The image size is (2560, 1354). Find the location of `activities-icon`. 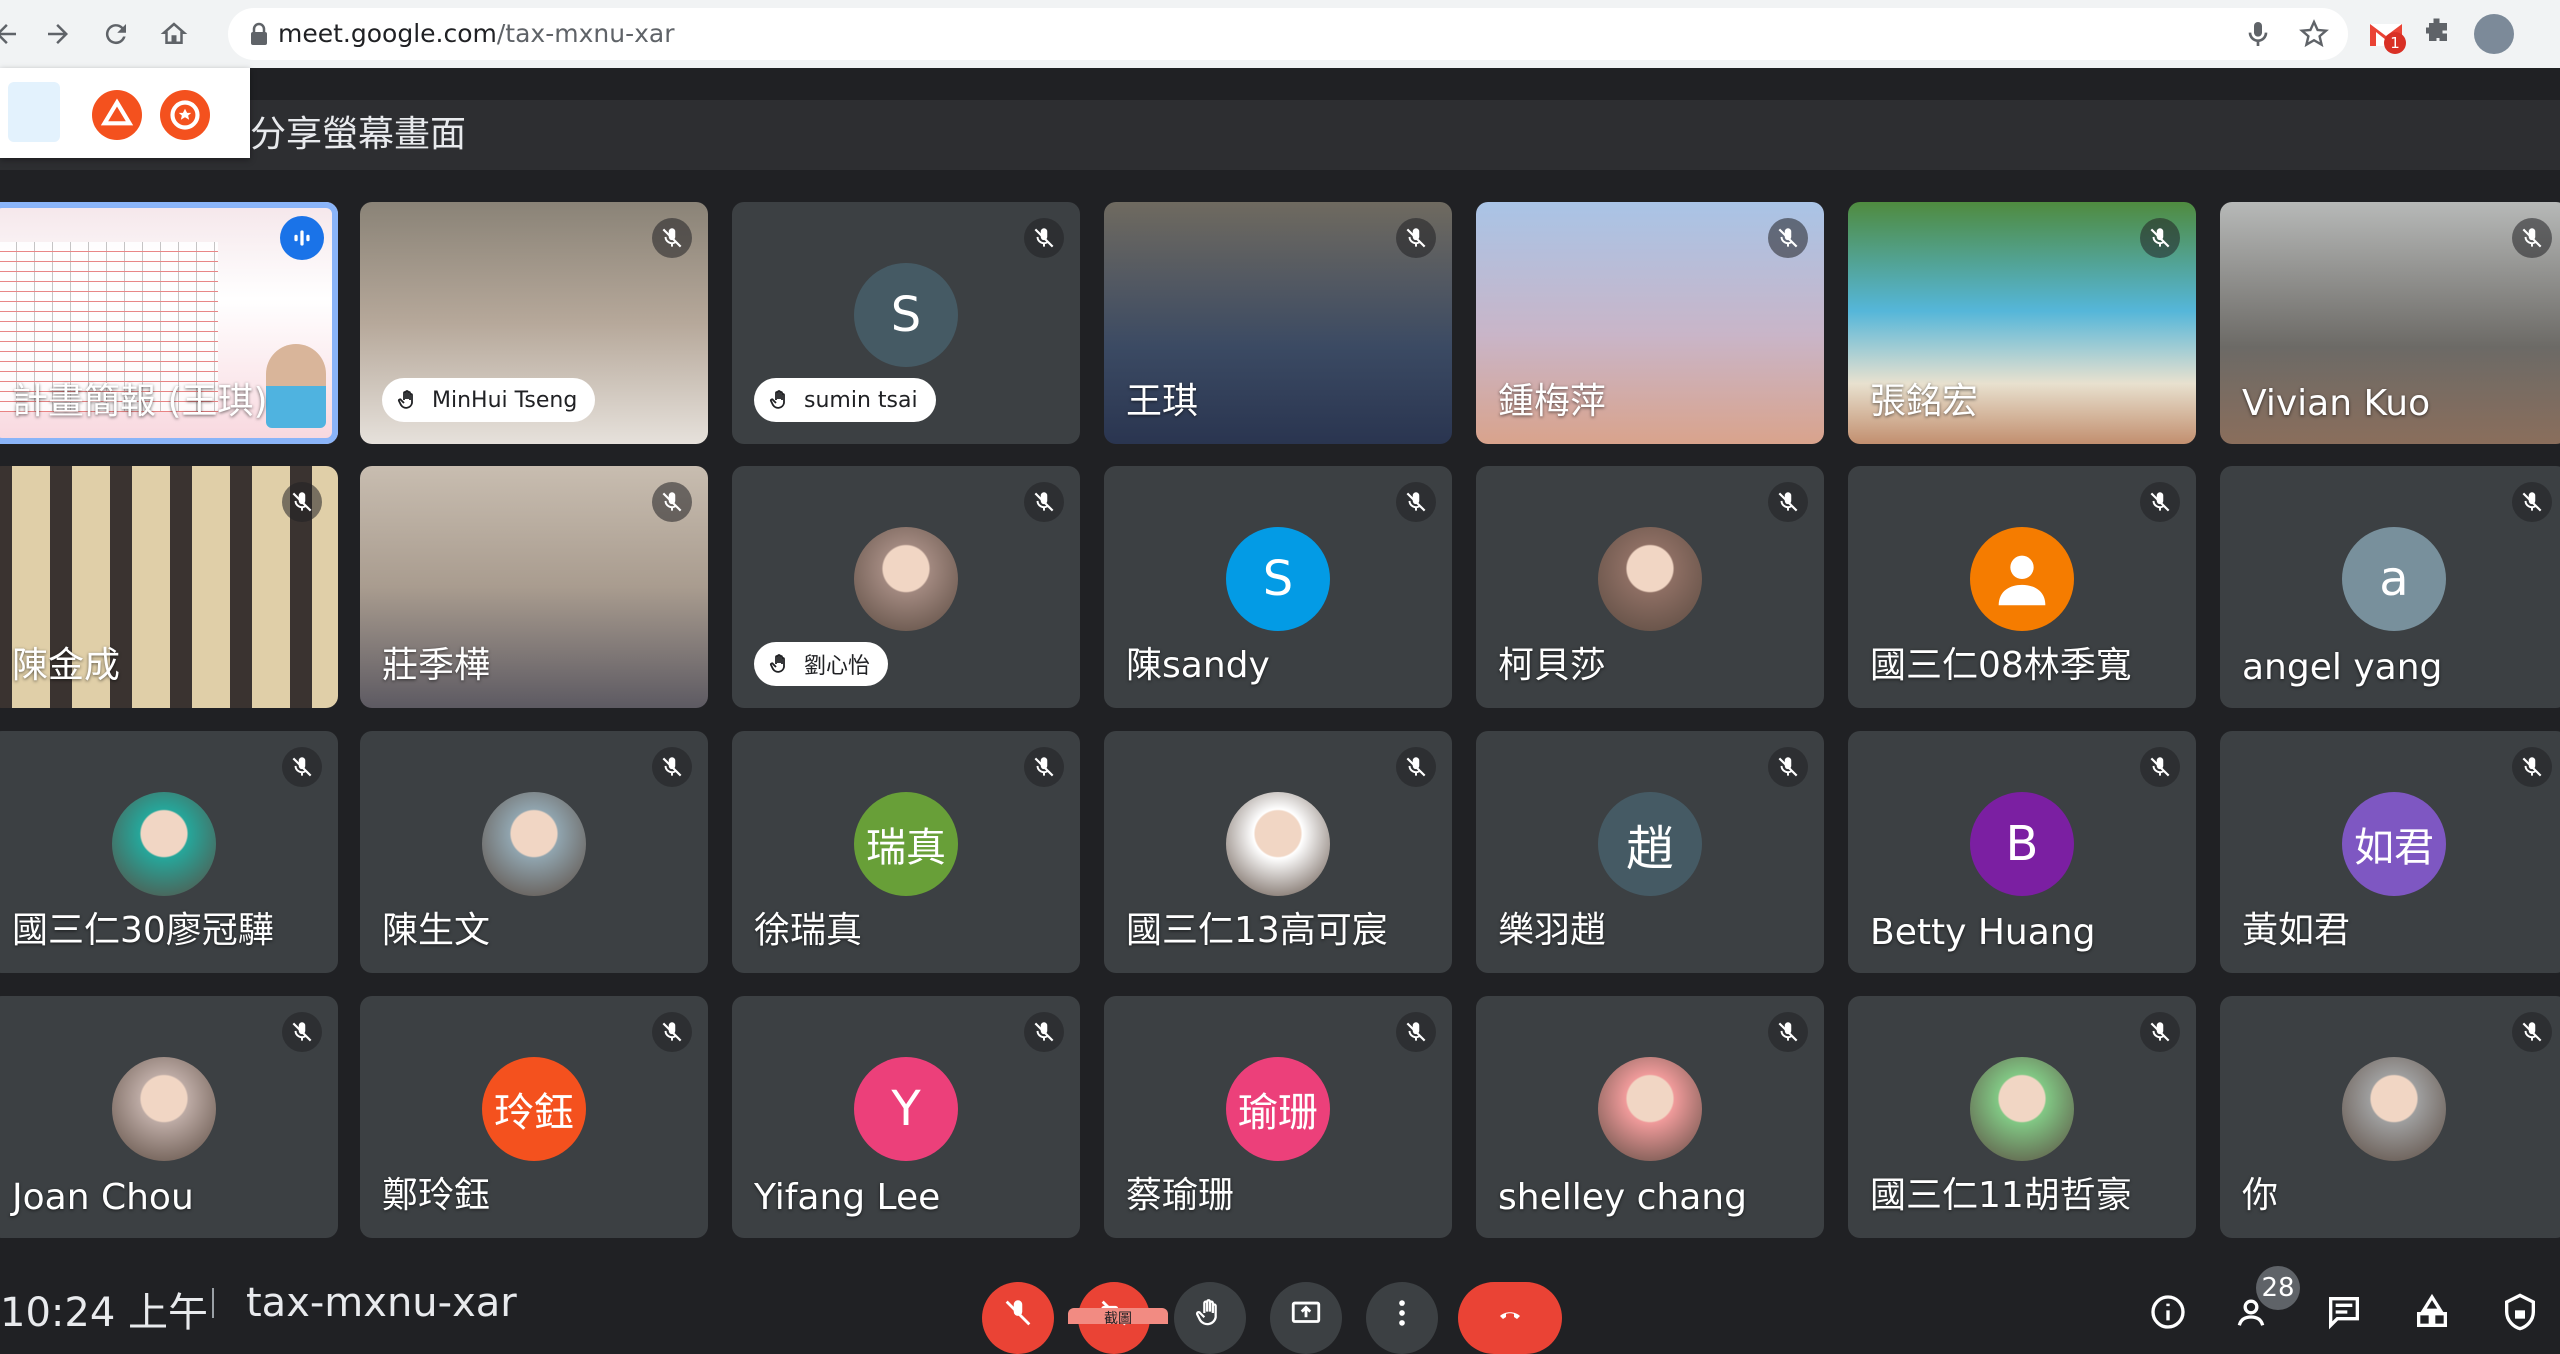

activities-icon is located at coordinates (2432, 1312).